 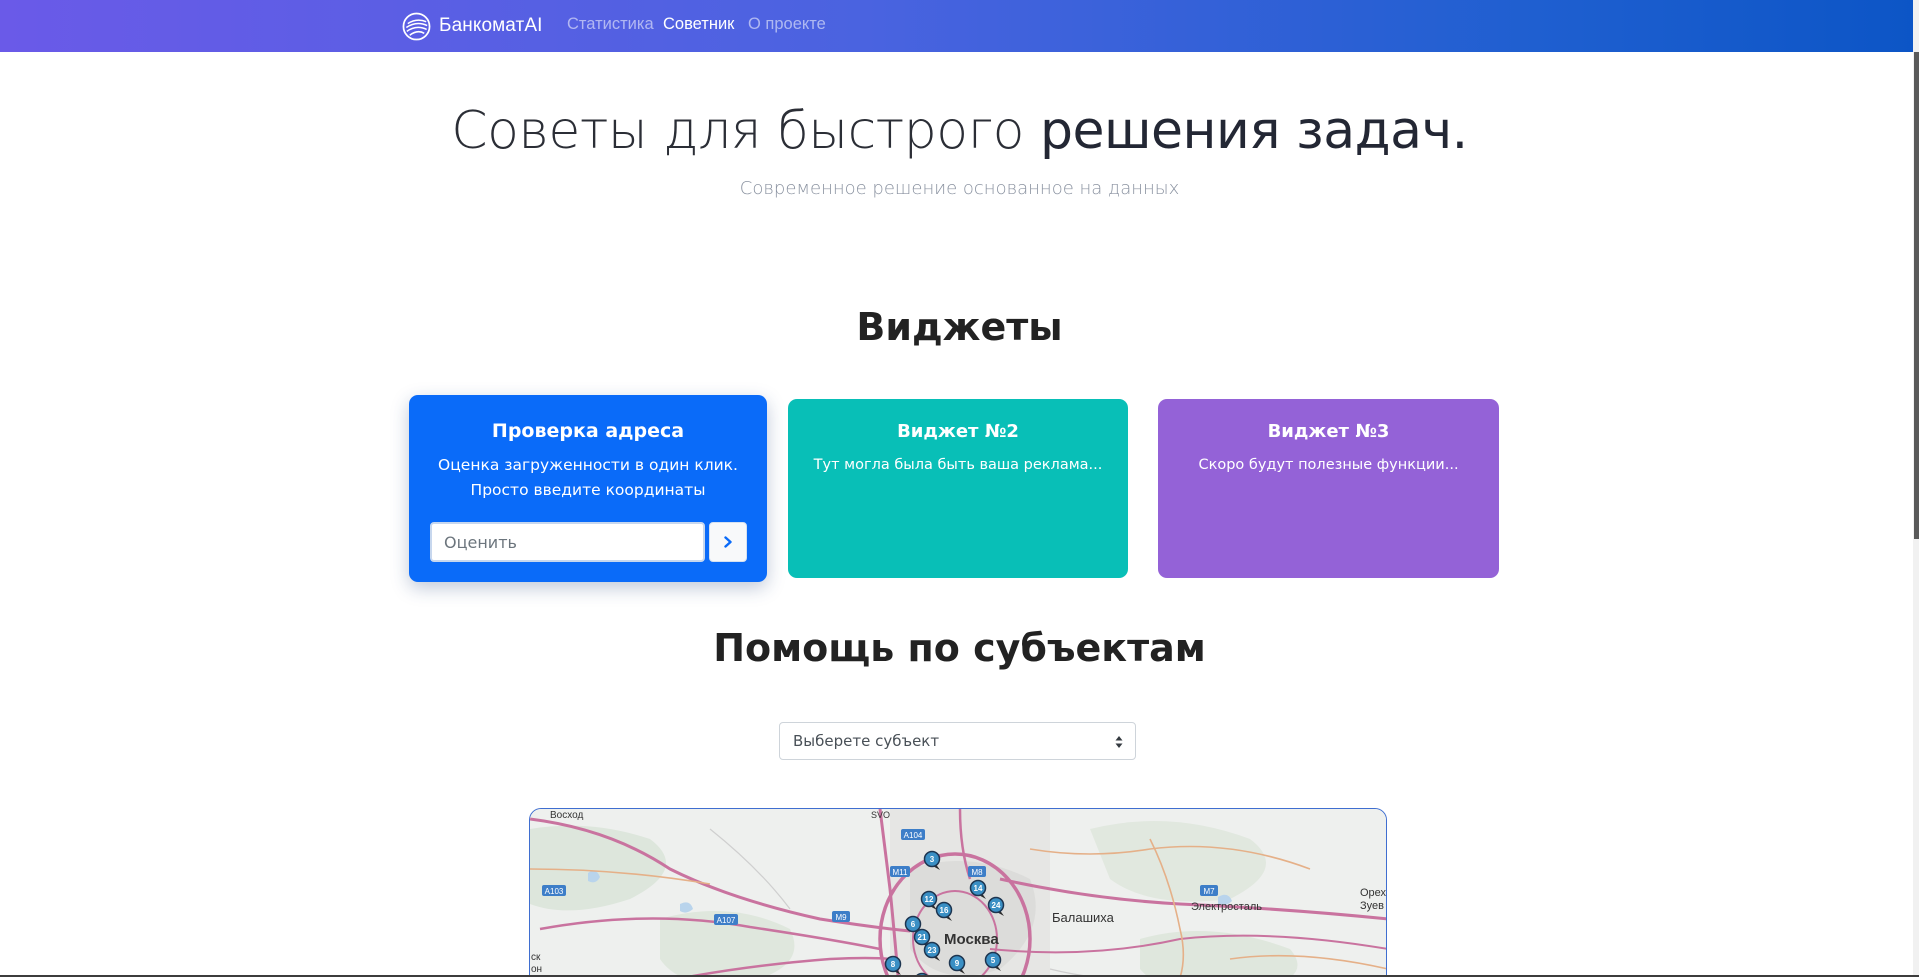 What do you see at coordinates (1226, 907) in the screenshot?
I see `map-label-elektrostal: Электросталь` at bounding box center [1226, 907].